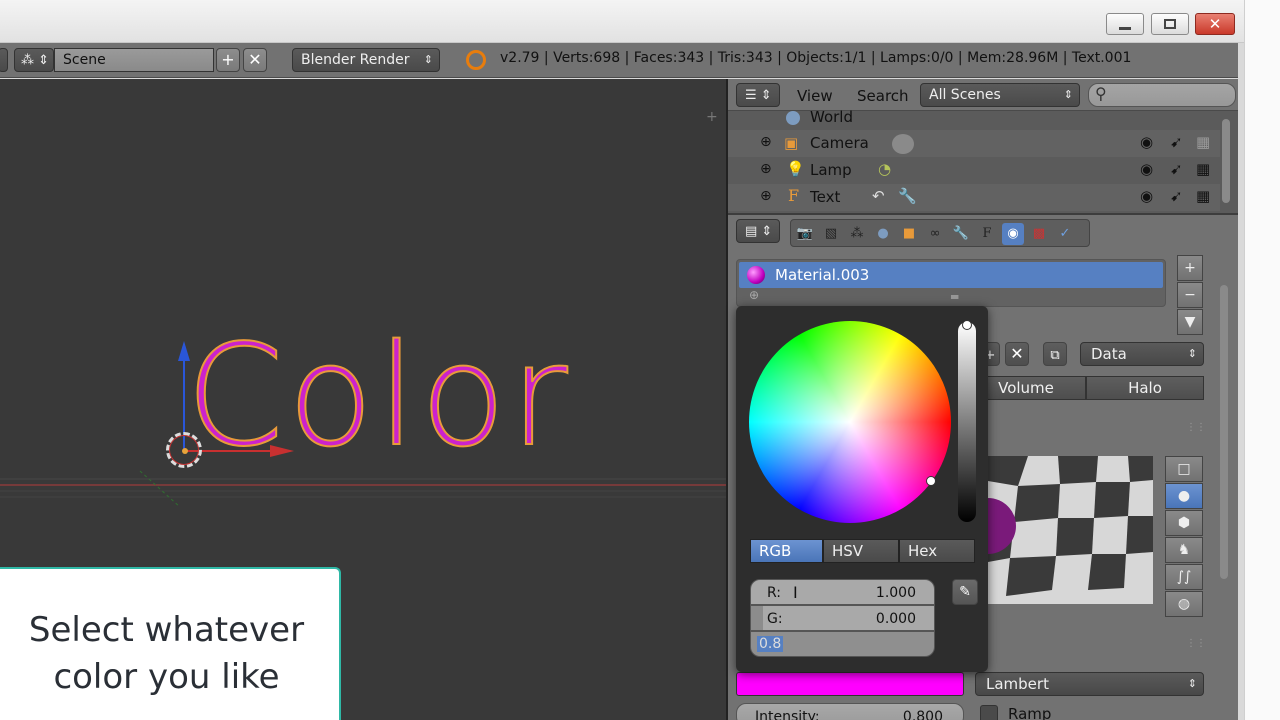 Image resolution: width=1280 pixels, height=720 pixels. What do you see at coordinates (1170, 24) in the screenshot?
I see `maximize-button` at bounding box center [1170, 24].